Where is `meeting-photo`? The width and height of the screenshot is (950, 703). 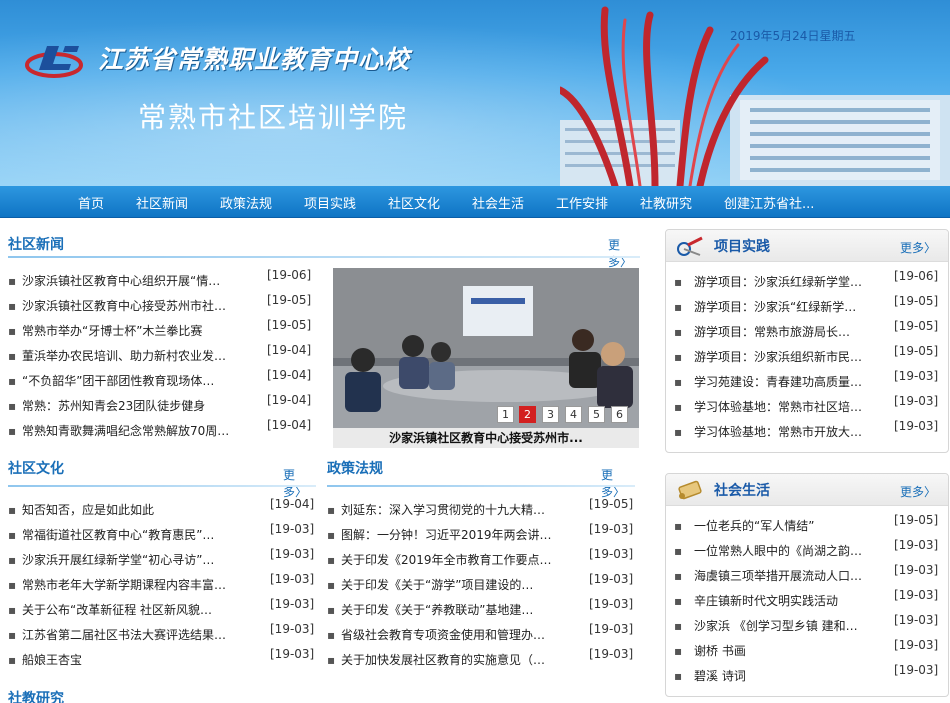
meeting-photo is located at coordinates (486, 348).